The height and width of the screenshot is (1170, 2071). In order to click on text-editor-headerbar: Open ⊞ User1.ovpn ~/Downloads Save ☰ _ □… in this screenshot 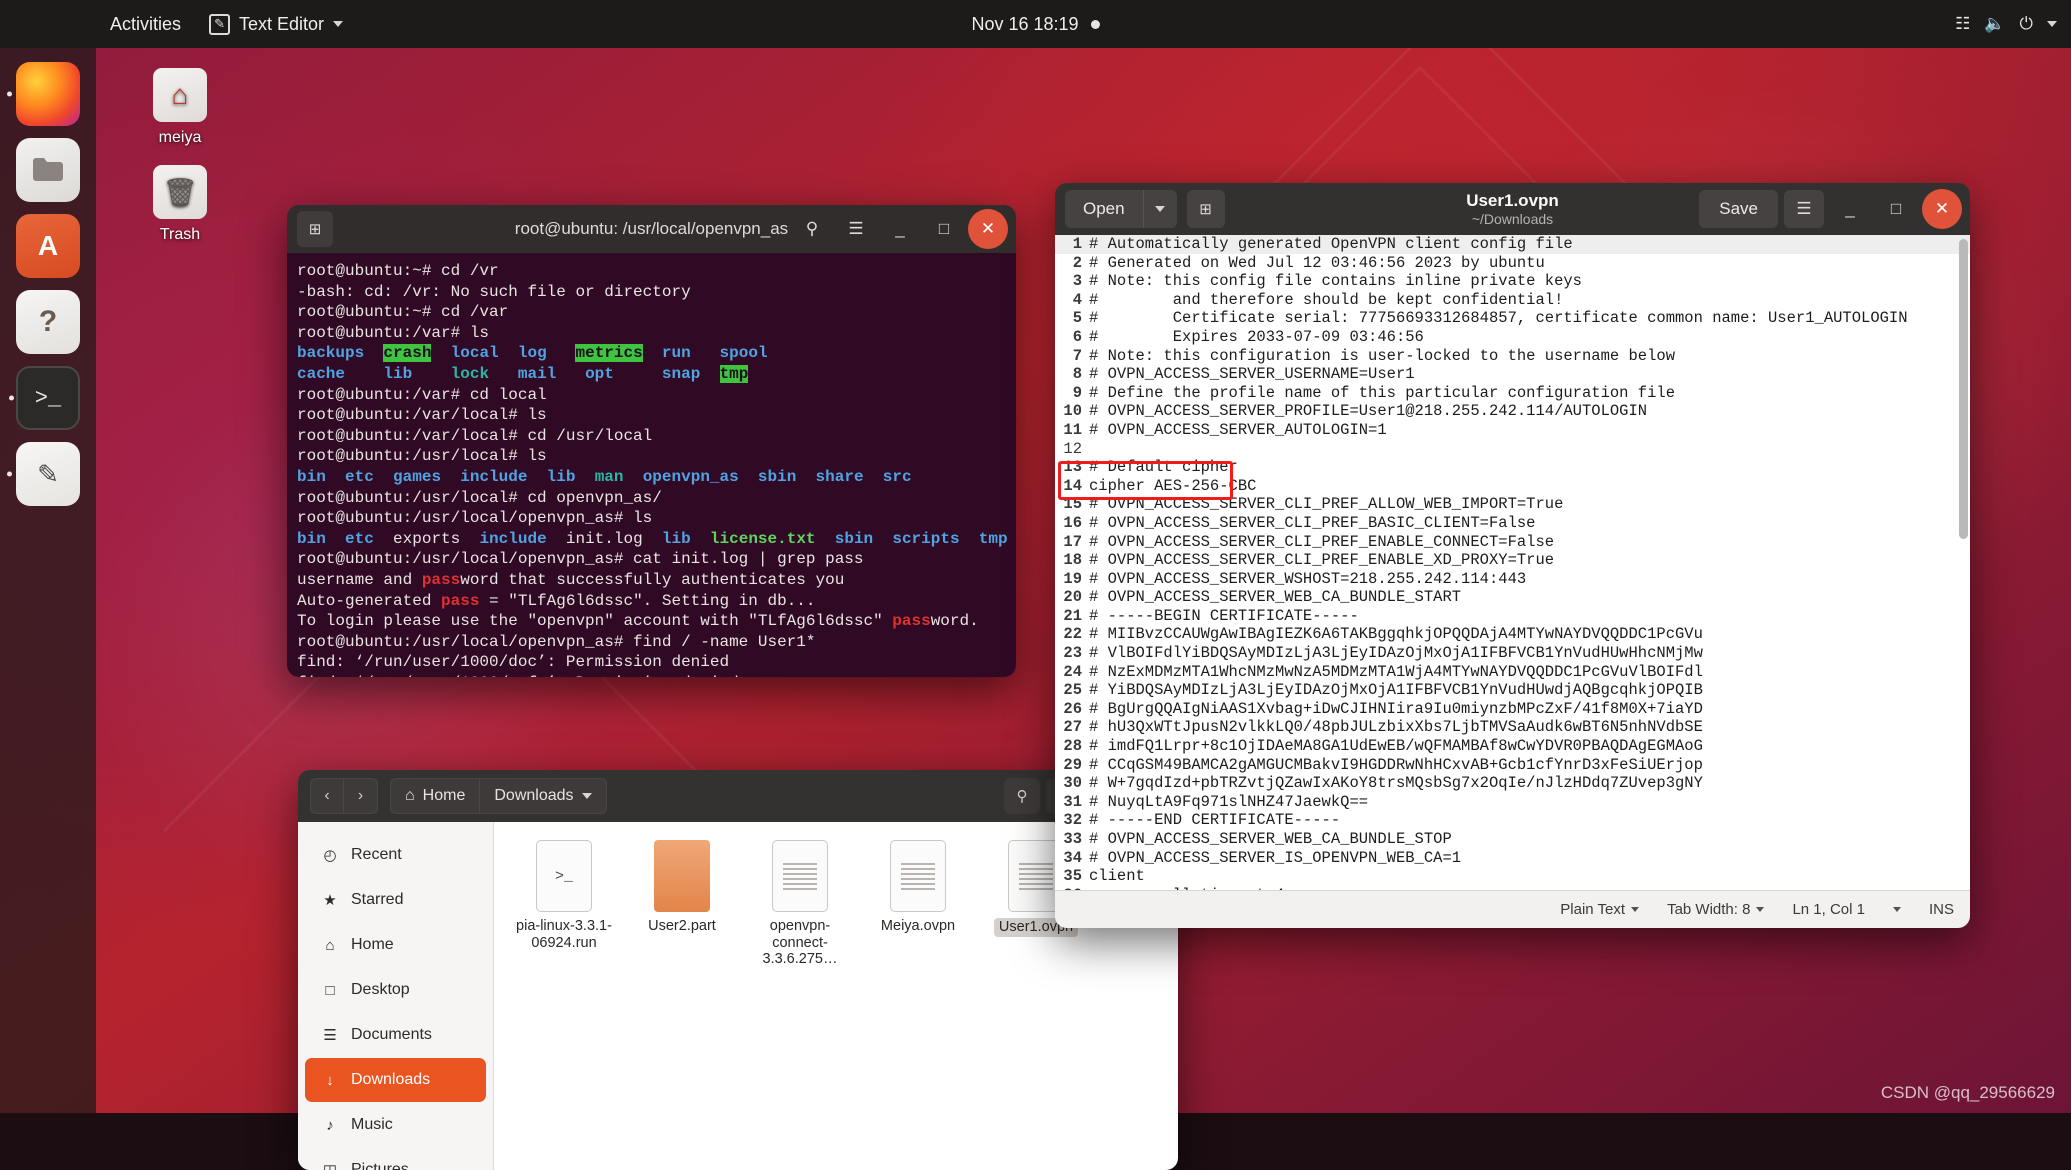, I will do `click(1512, 209)`.